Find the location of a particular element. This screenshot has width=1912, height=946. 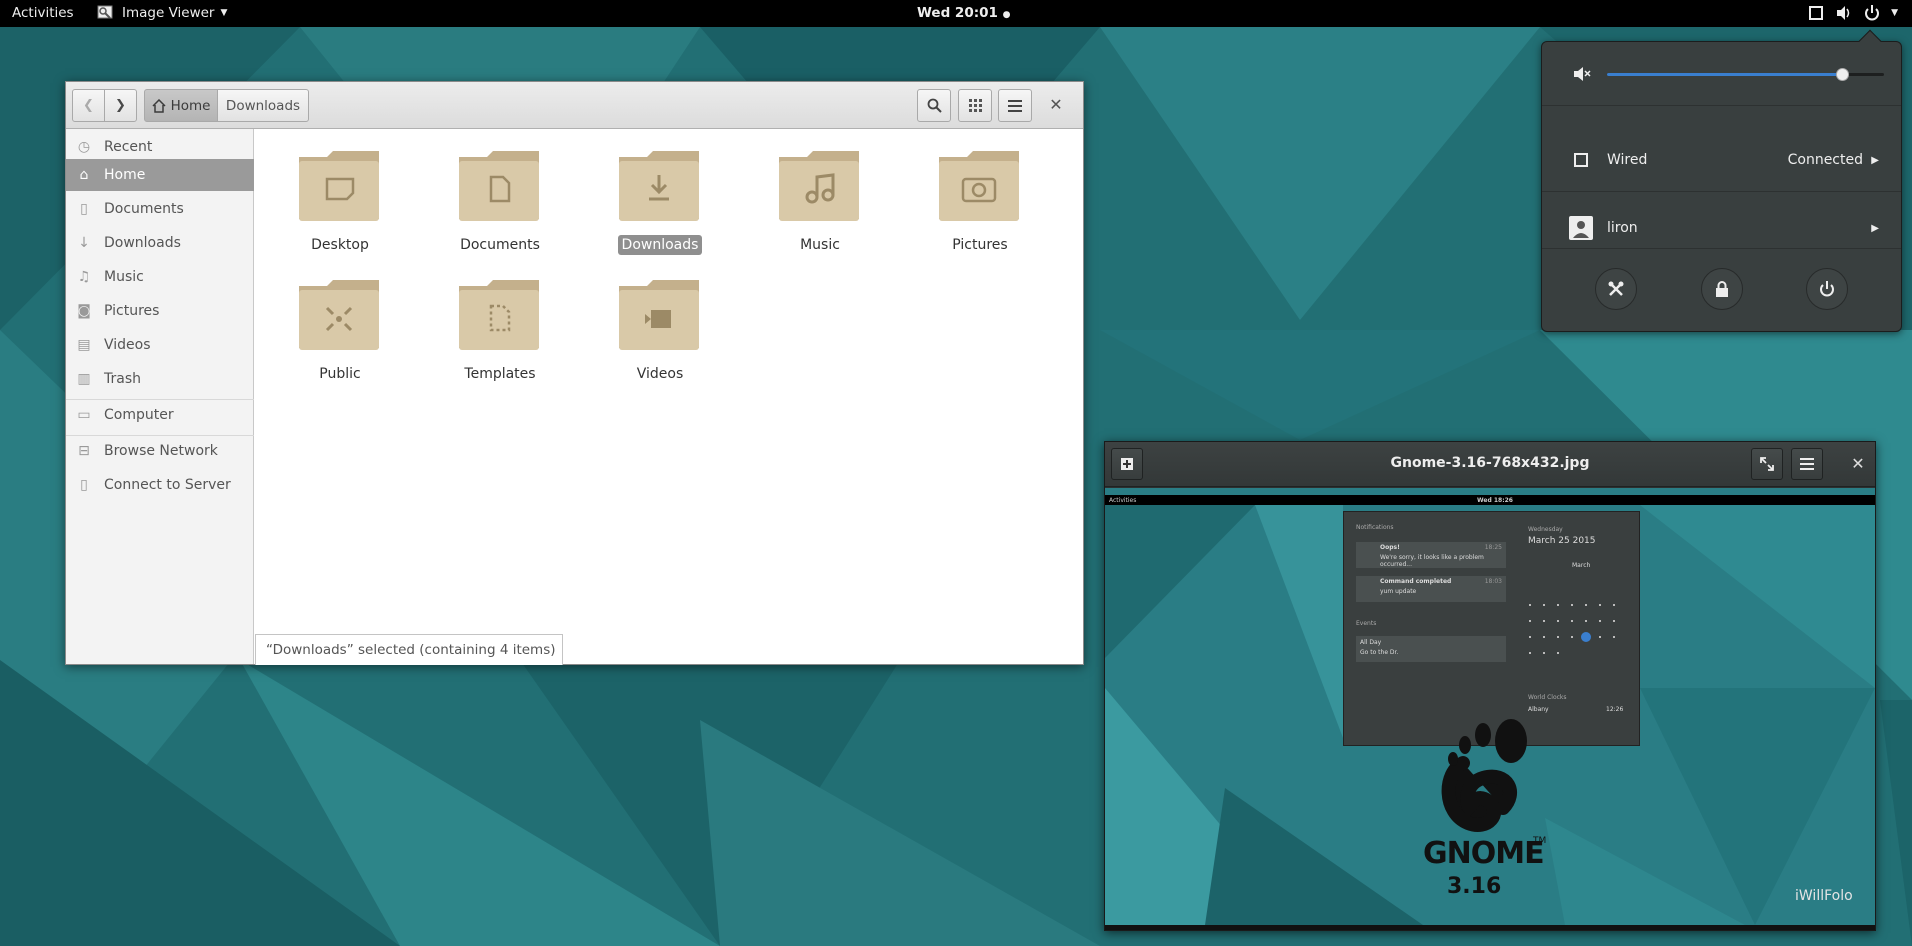

volume-slider-handle is located at coordinates (1843, 74).